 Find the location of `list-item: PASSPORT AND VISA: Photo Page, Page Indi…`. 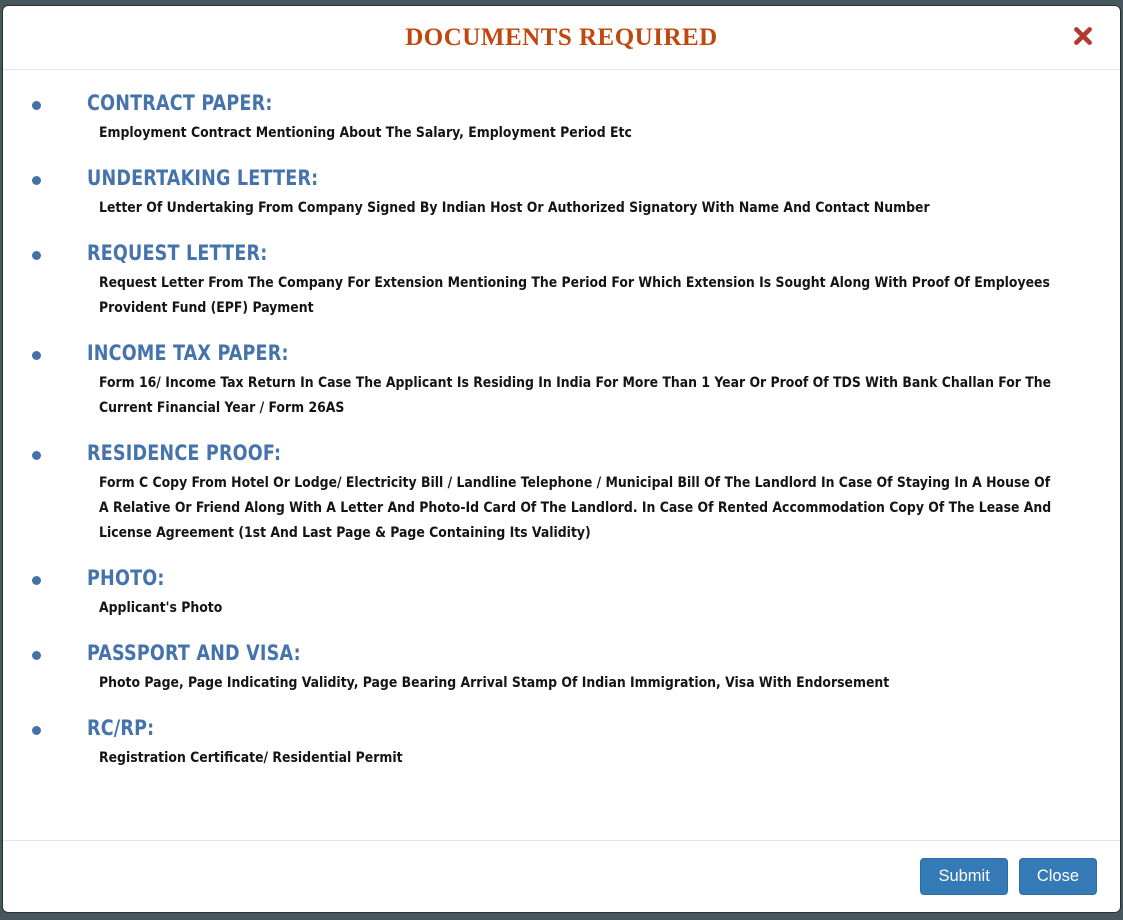

list-item: PASSPORT AND VISA: Photo Page, Page Indi… is located at coordinates (561, 669).